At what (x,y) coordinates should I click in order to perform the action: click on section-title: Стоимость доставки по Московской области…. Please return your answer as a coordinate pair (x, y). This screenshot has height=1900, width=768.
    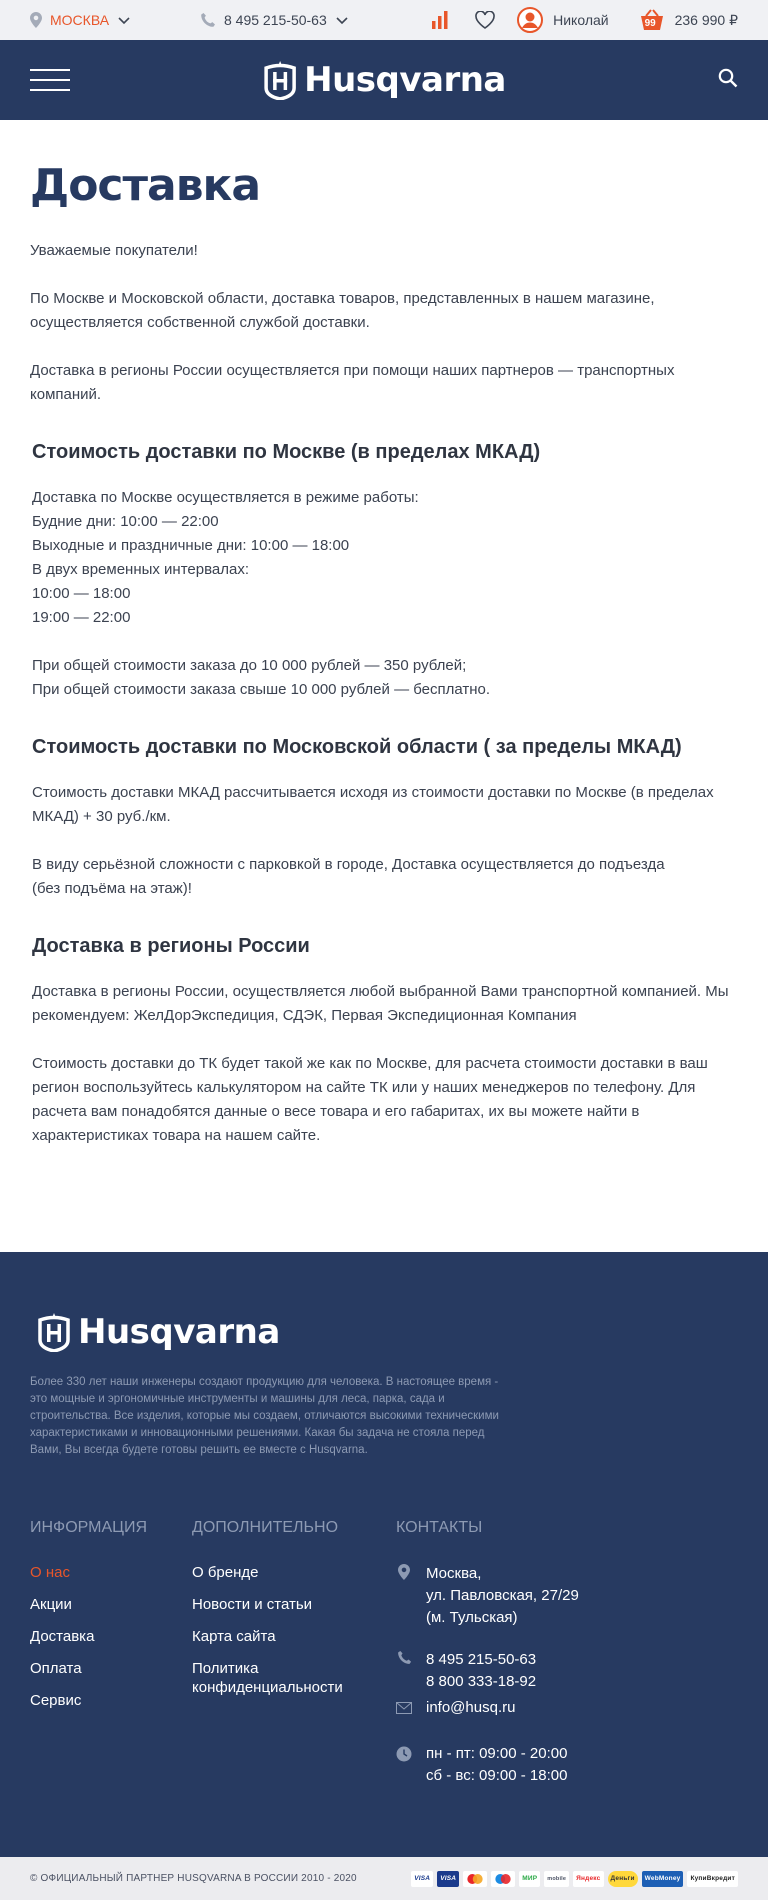
    Looking at the image, I should click on (357, 747).